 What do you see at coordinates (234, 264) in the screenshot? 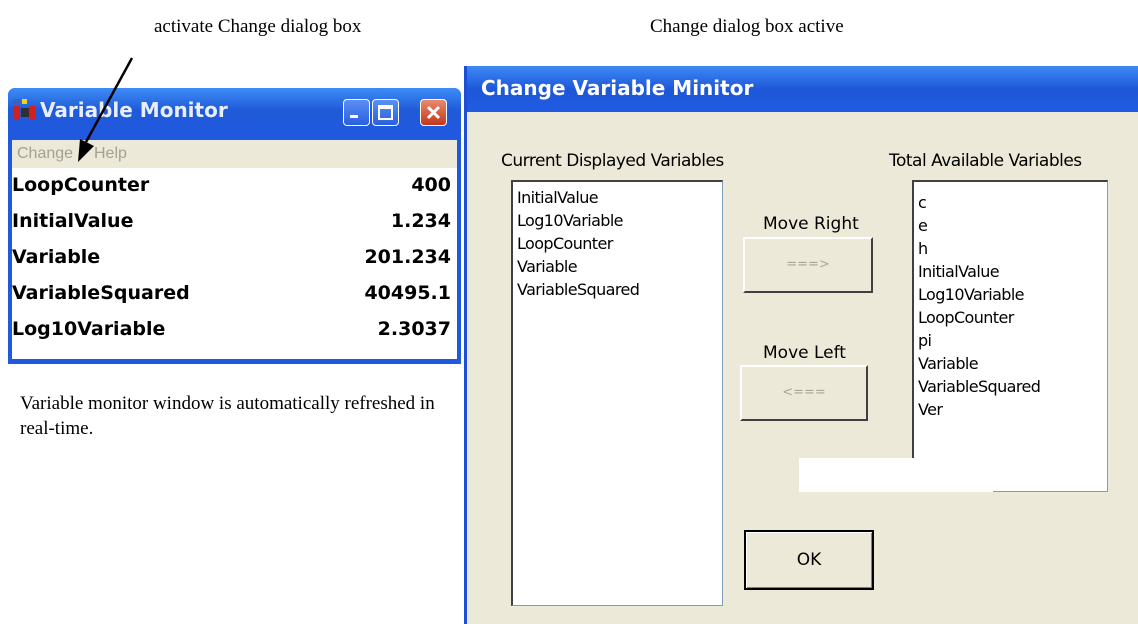
I see `variable-row: Variable 201.234` at bounding box center [234, 264].